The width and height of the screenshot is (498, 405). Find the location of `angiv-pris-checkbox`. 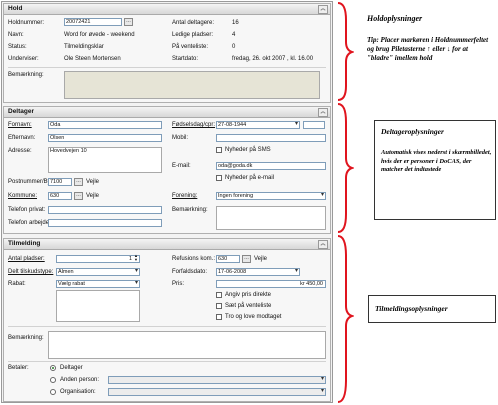

angiv-pris-checkbox is located at coordinates (219, 295).